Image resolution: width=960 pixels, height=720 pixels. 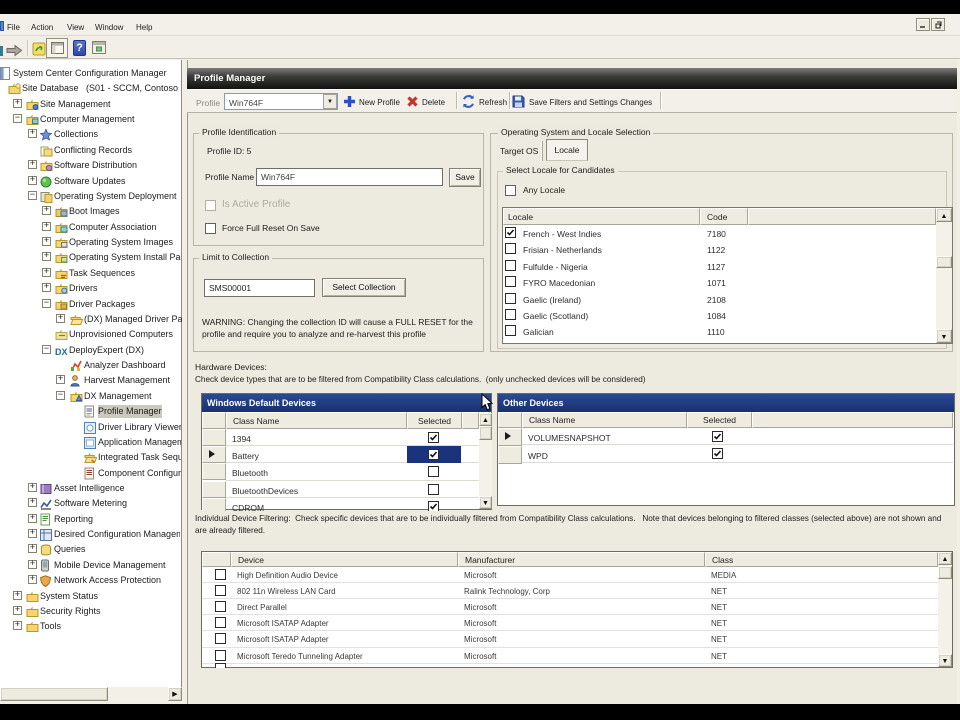 I want to click on svg-text: DX, so click(x=61, y=352).